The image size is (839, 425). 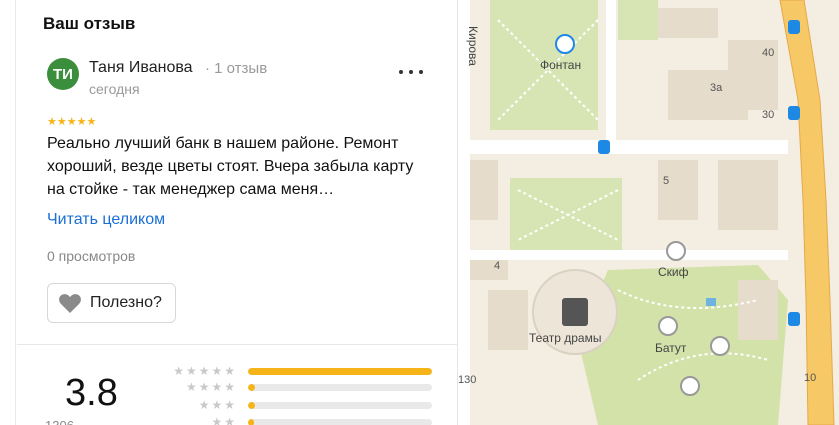 What do you see at coordinates (561, 65) in the screenshot?
I see `poi-label-fontan: Фонтан` at bounding box center [561, 65].